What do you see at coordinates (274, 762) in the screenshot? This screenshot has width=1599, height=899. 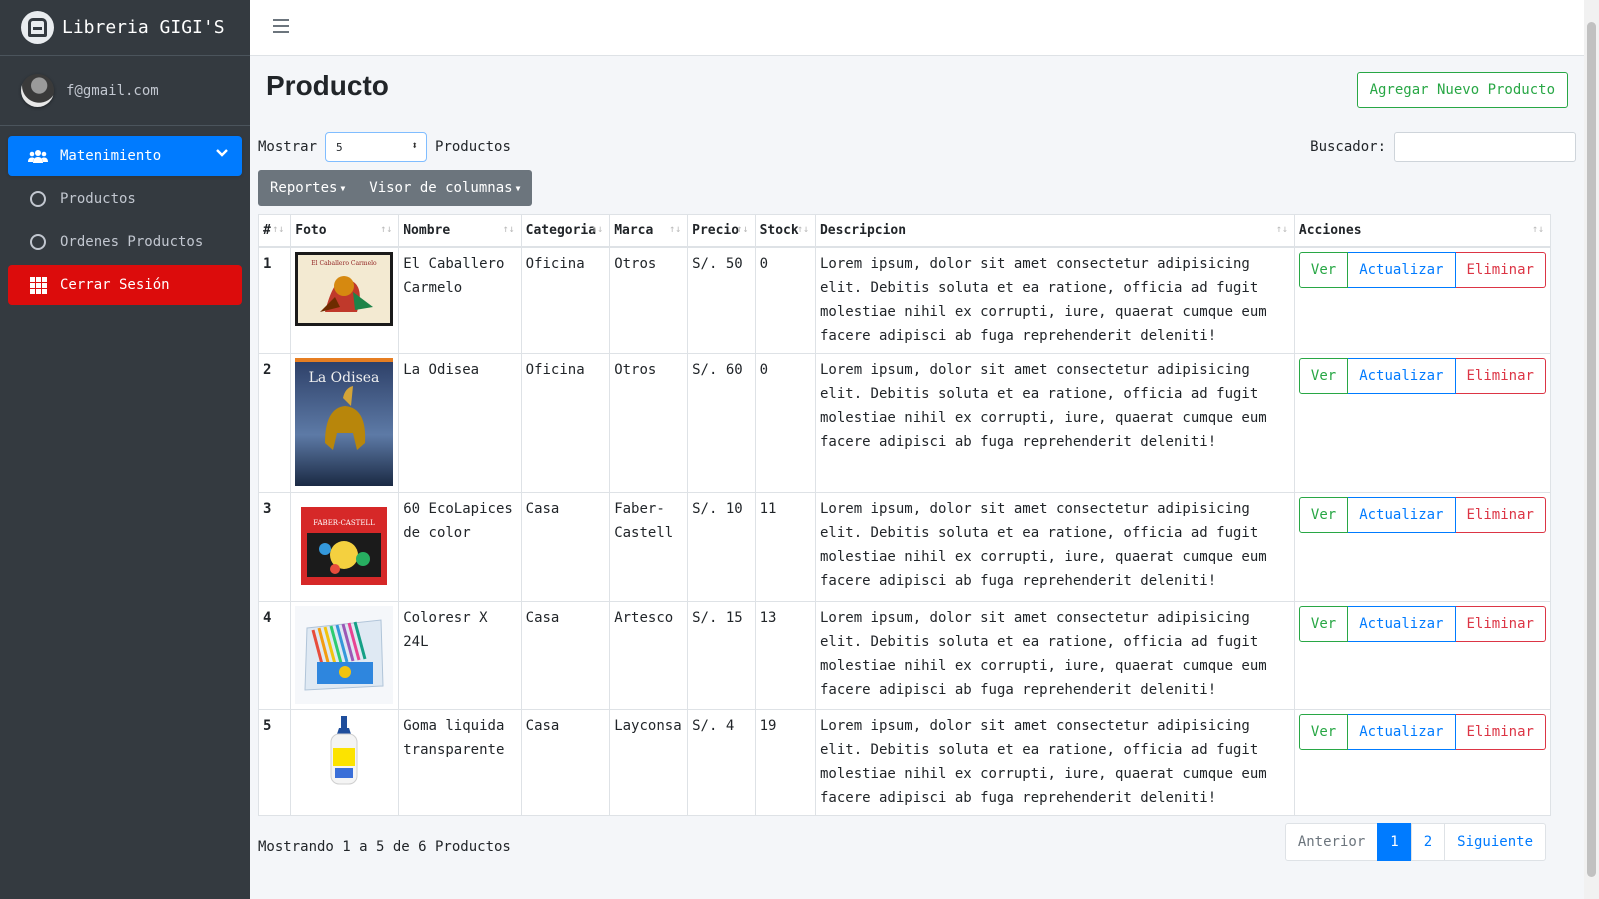 I see `cell-num: 5` at bounding box center [274, 762].